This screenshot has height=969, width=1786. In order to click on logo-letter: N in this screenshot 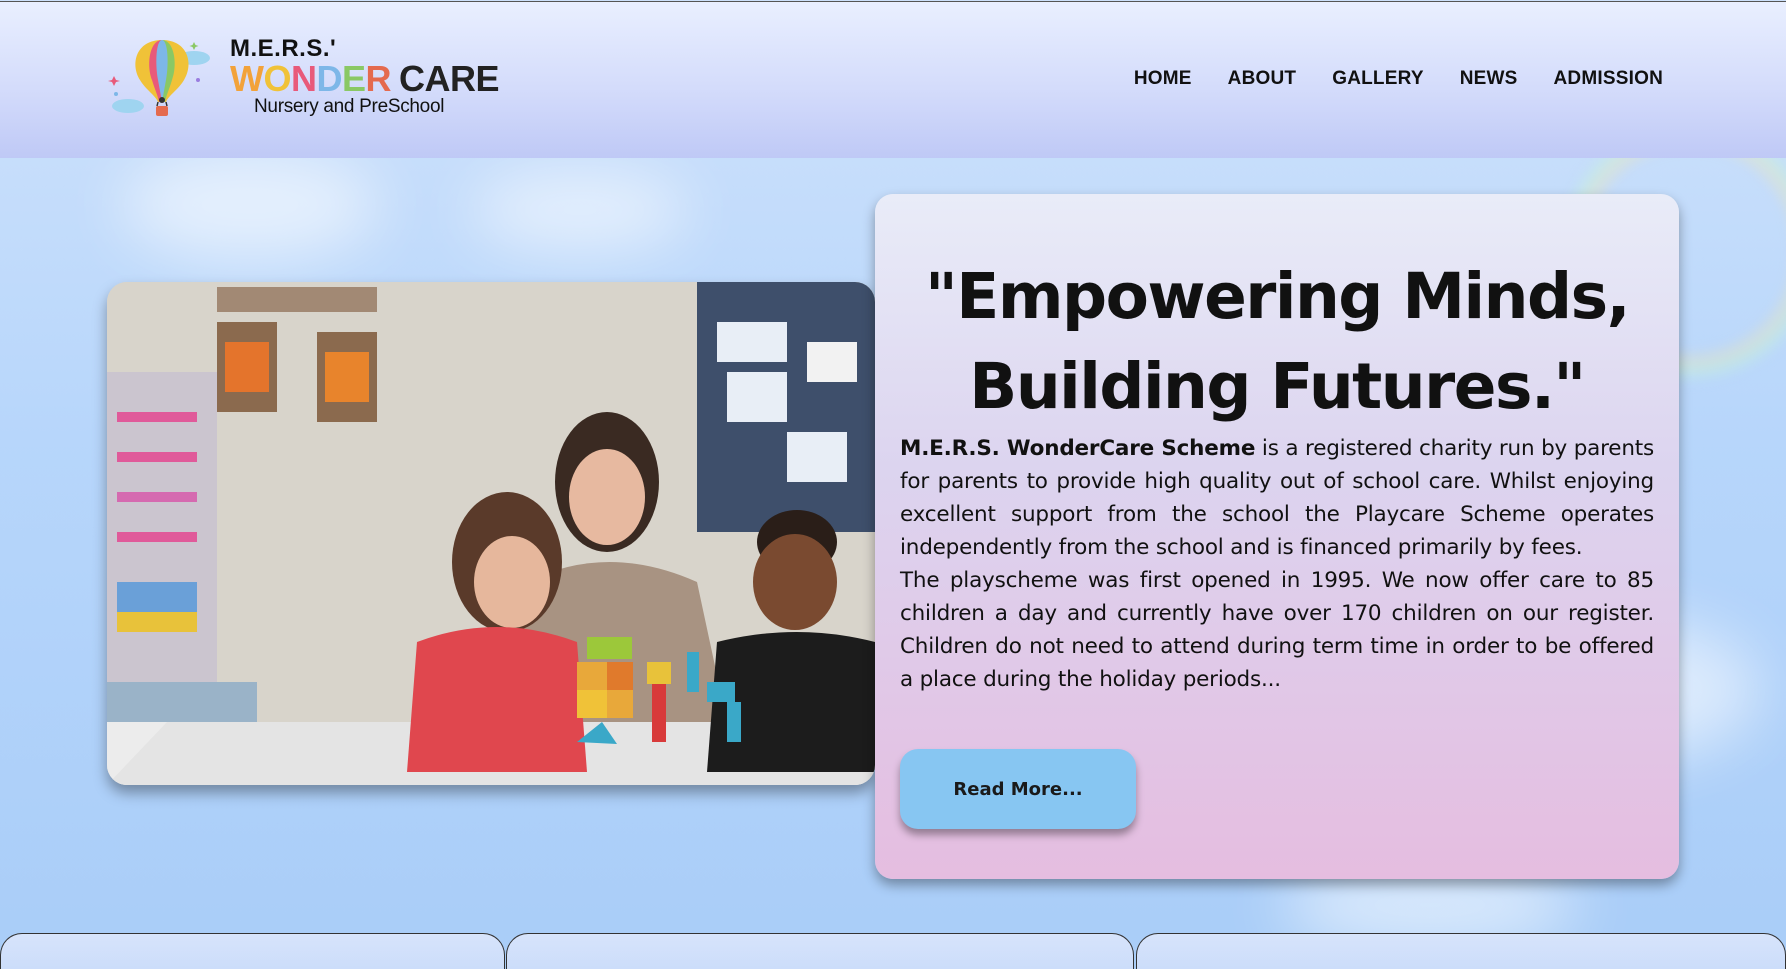, I will do `click(304, 78)`.